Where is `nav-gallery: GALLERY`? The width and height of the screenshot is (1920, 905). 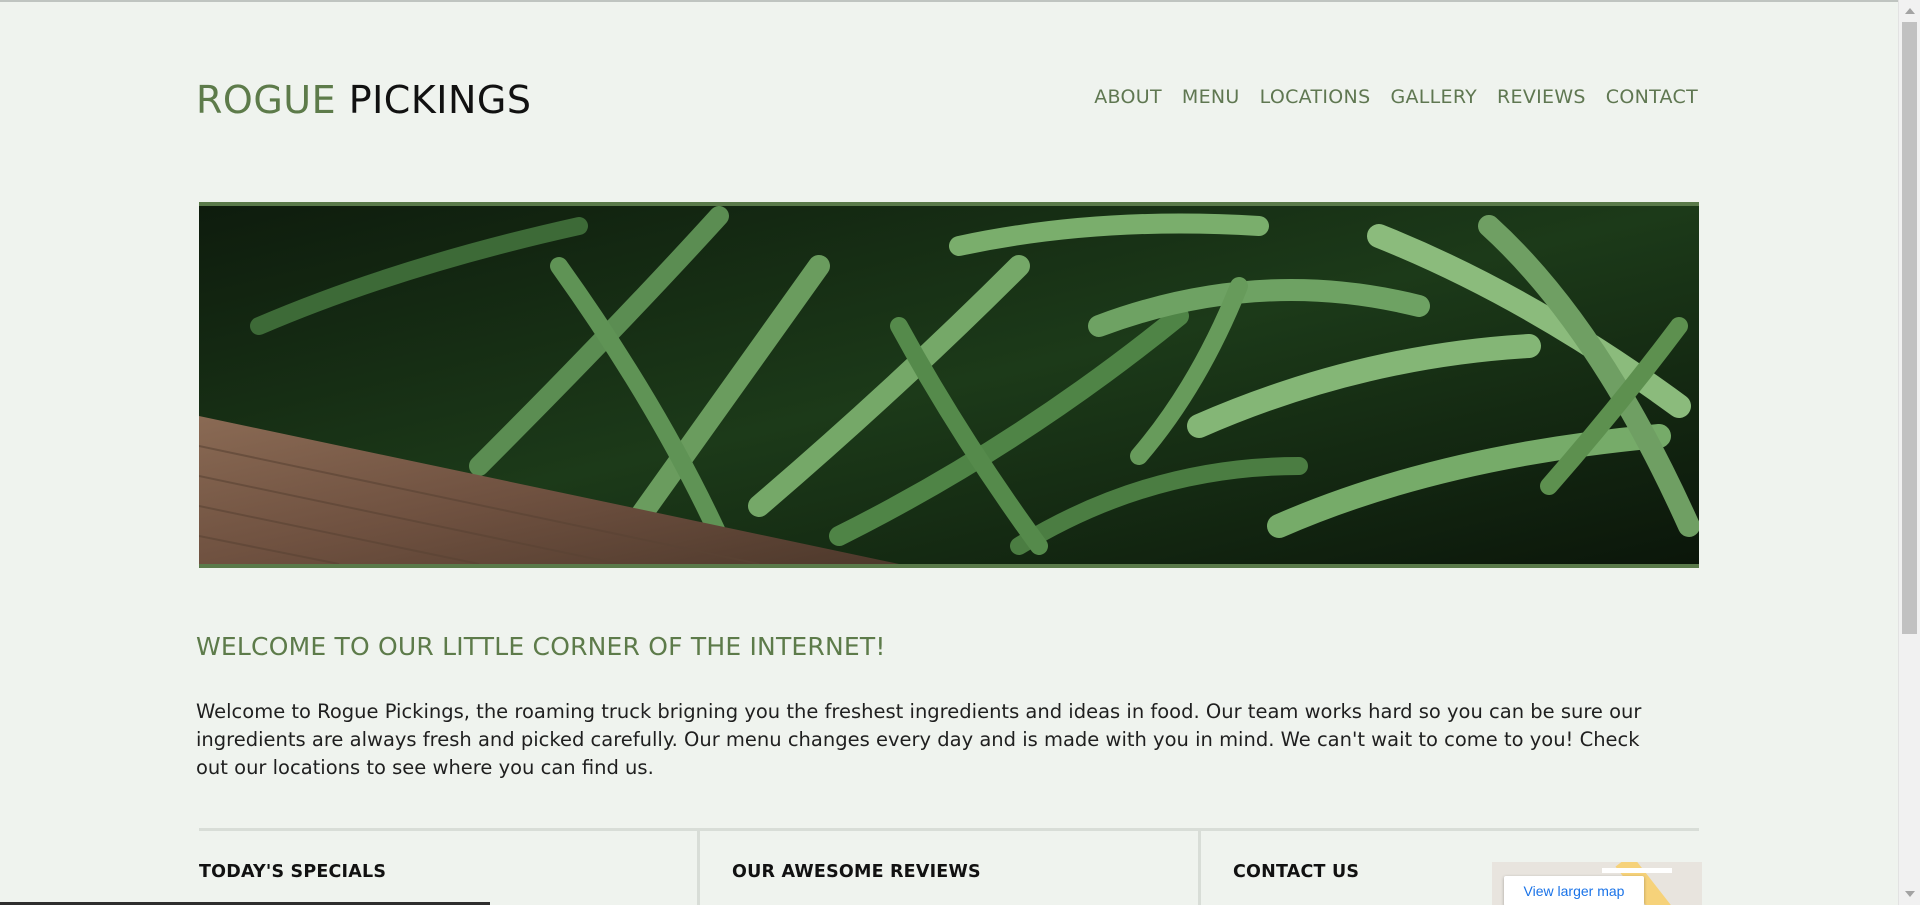
nav-gallery: GALLERY is located at coordinates (1433, 97).